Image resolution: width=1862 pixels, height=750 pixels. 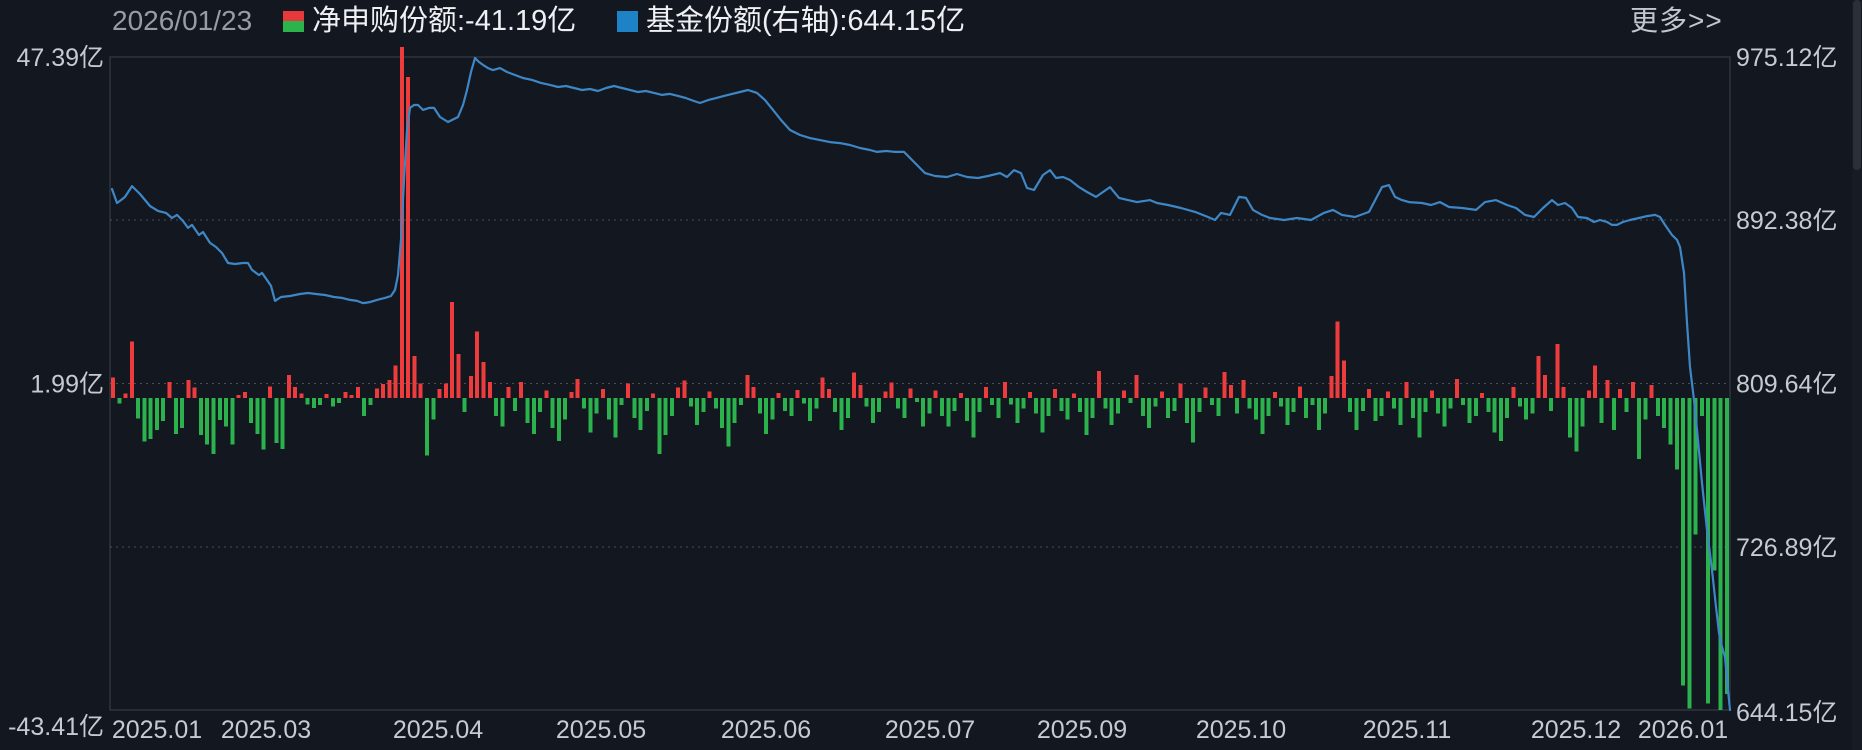 What do you see at coordinates (1857, 85) in the screenshot?
I see `scrollbar-thumb` at bounding box center [1857, 85].